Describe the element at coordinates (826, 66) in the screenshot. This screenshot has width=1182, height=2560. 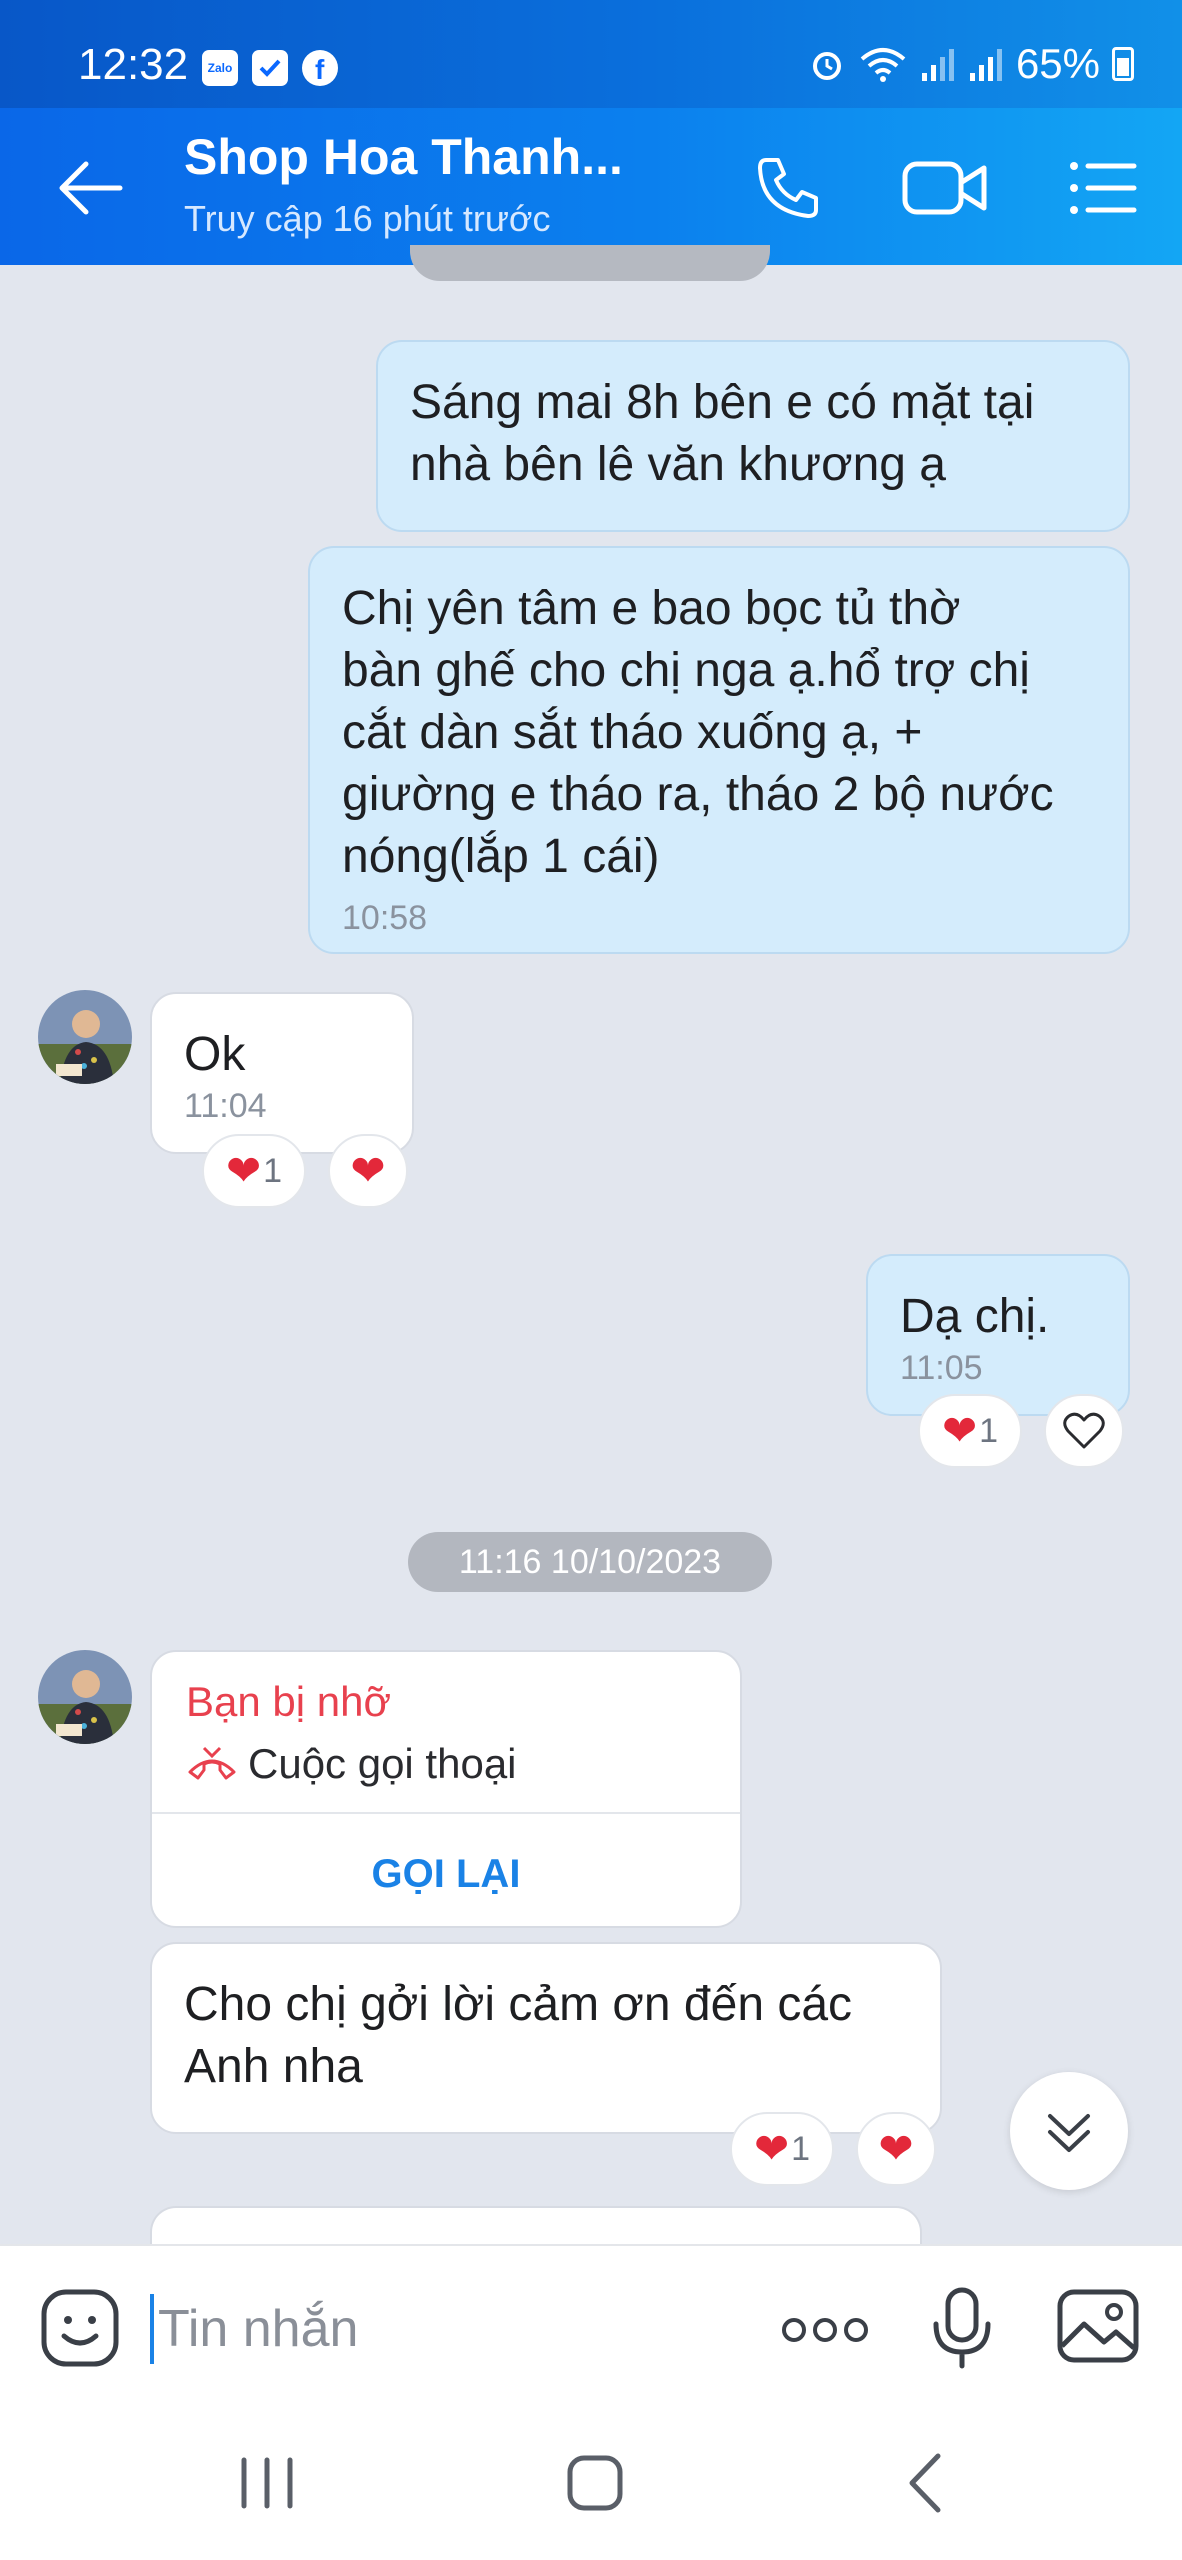
I see `alarm-icon` at that location.